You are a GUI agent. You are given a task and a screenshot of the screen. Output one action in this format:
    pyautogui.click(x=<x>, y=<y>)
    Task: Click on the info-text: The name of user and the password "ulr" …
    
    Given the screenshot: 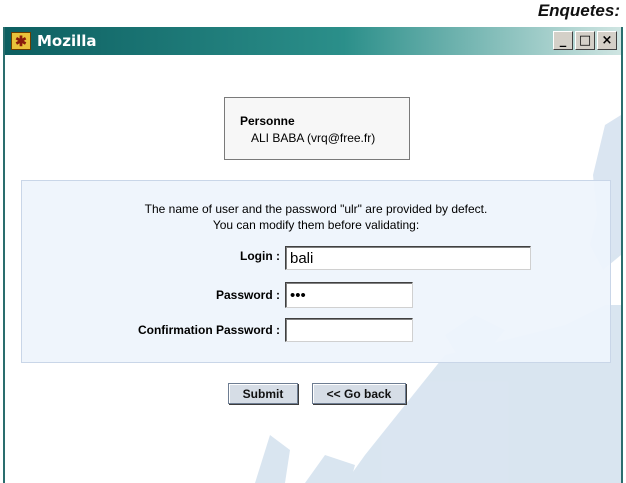 What is the action you would take?
    pyautogui.click(x=316, y=217)
    